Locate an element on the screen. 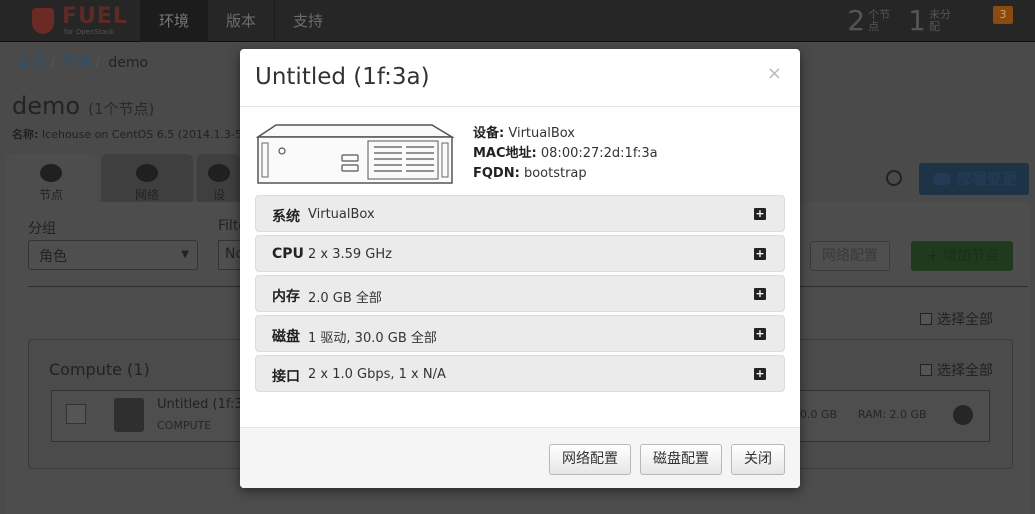  page-title: demo (1个节点) is located at coordinates (83, 106).